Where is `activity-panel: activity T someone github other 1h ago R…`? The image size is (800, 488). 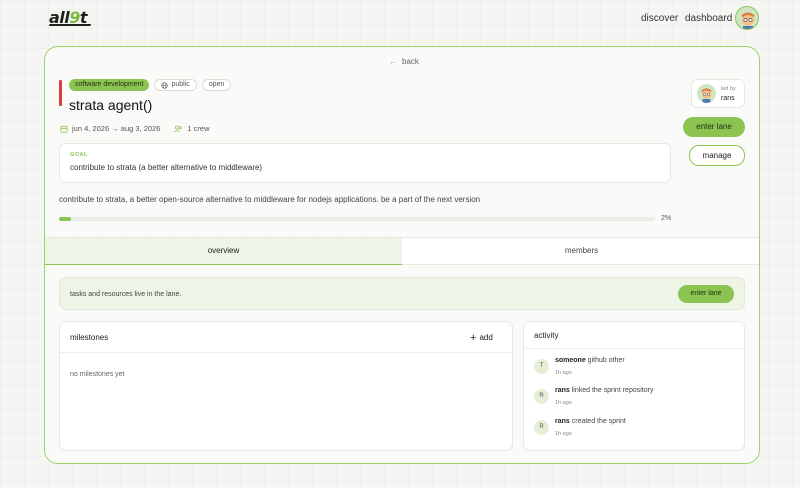 activity-panel: activity T someone github other 1h ago R… is located at coordinates (634, 386).